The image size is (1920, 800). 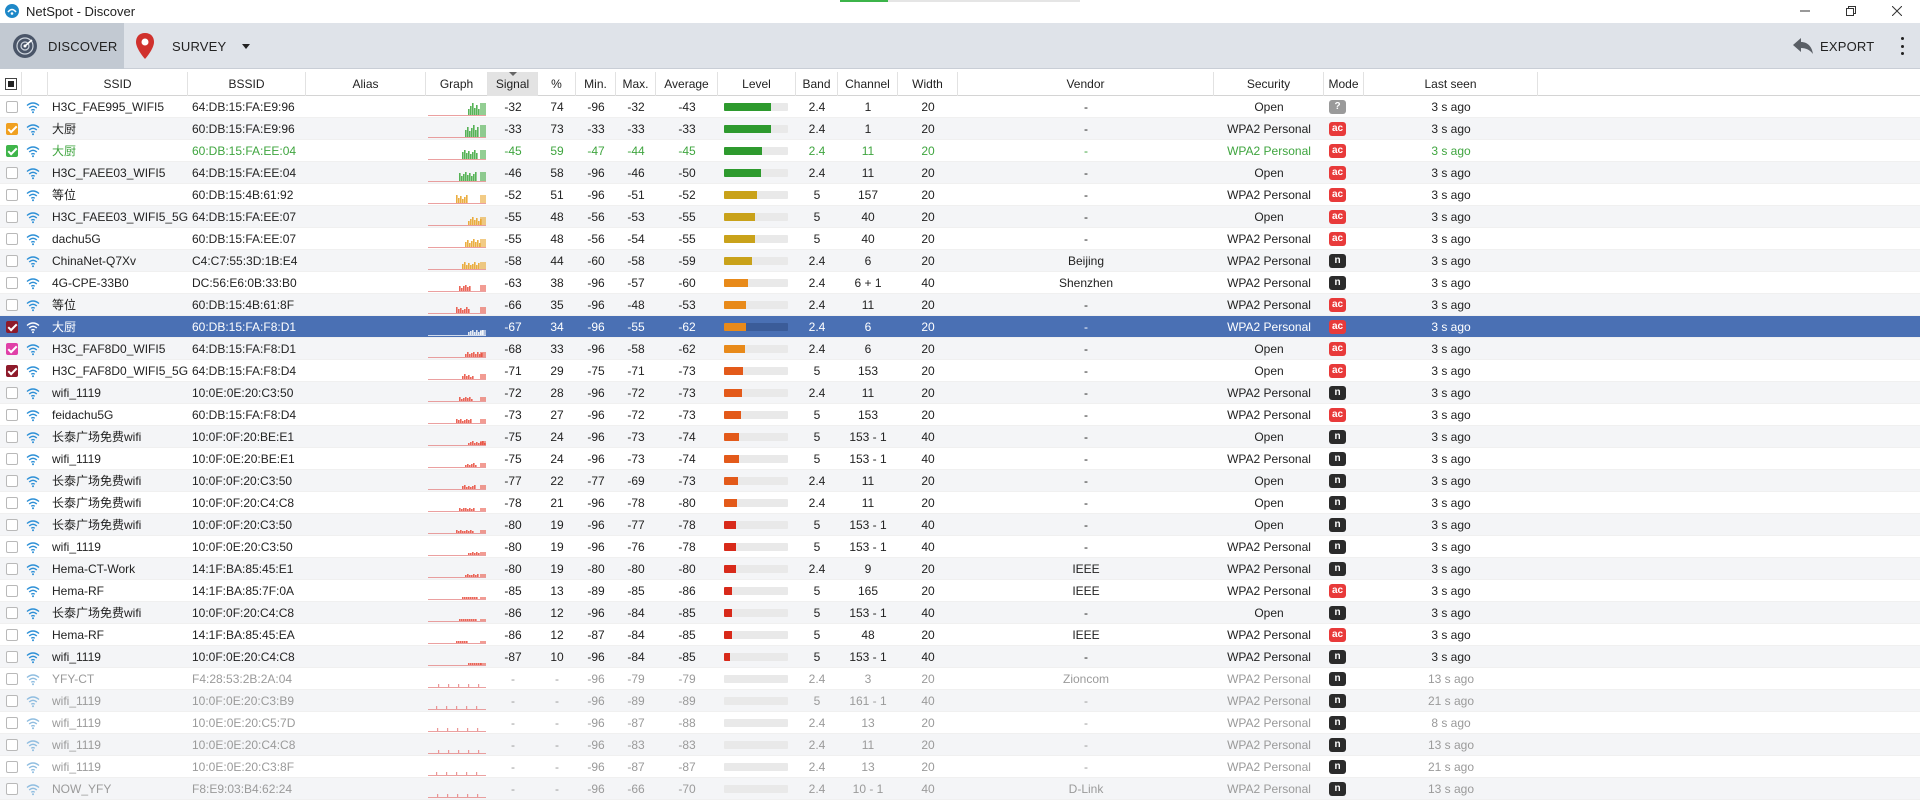 I want to click on cell-max: -55, so click(x=636, y=327).